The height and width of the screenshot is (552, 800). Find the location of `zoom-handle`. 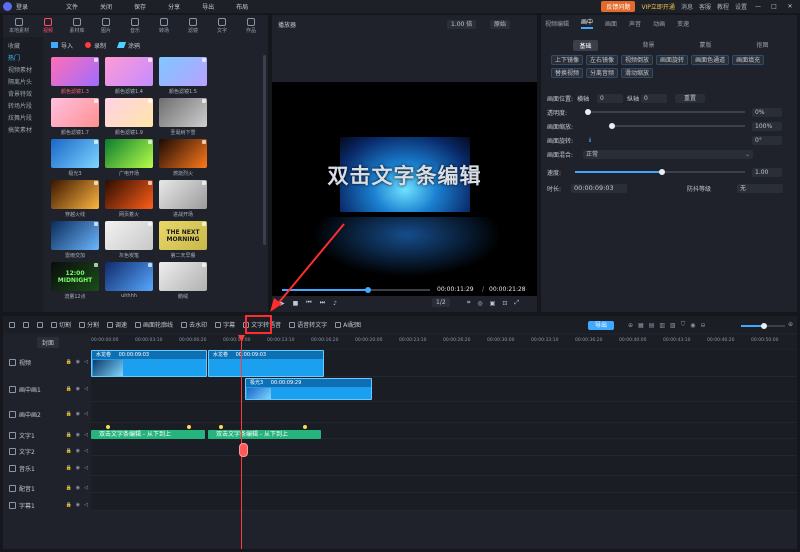

zoom-handle is located at coordinates (764, 326).